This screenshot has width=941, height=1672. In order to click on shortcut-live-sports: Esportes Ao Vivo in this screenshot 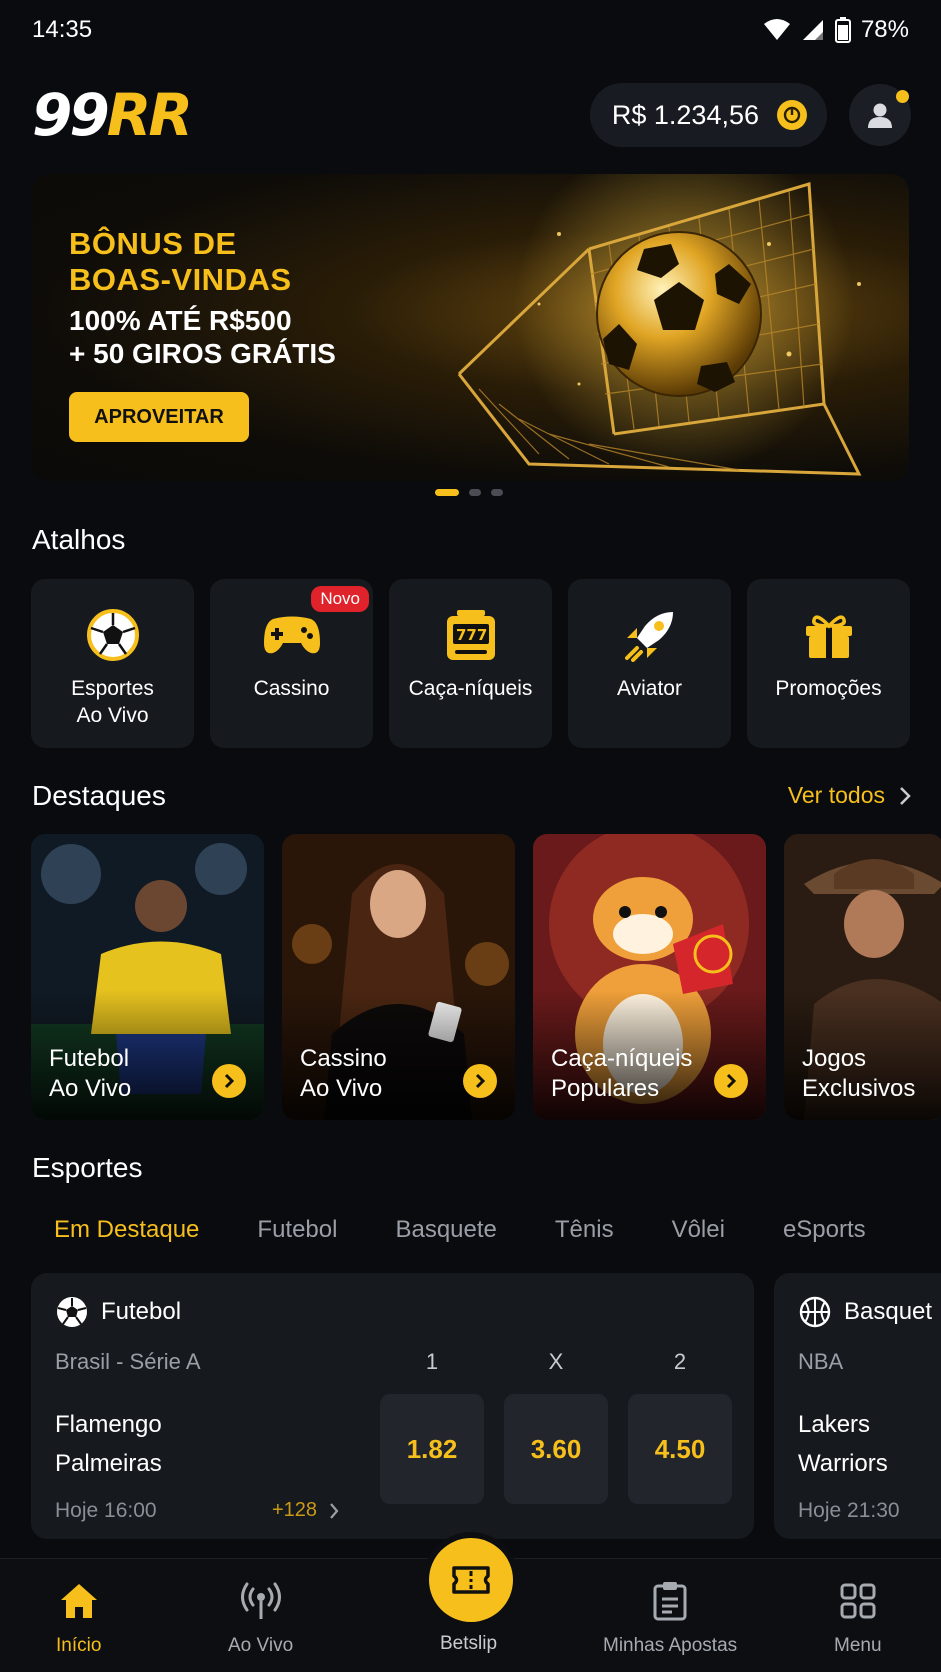, I will do `click(112, 663)`.